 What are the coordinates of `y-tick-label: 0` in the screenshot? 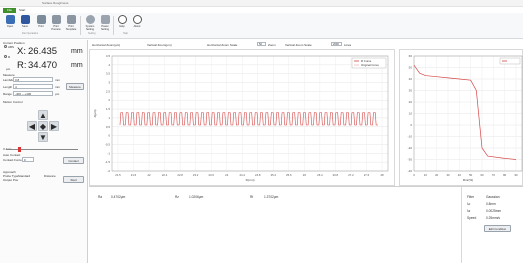 It's located at (109, 136).